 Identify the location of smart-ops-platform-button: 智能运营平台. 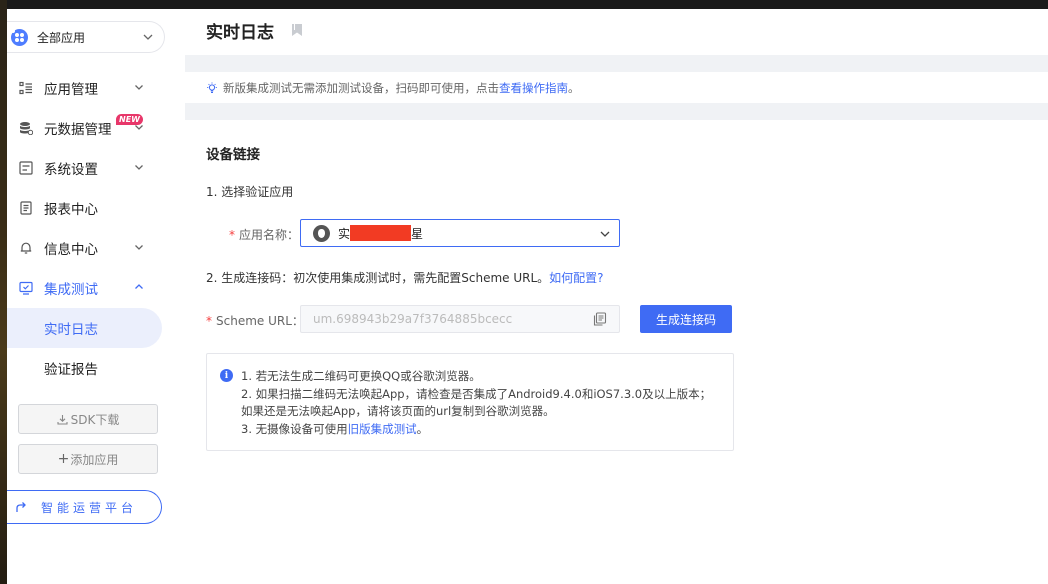
(84, 507).